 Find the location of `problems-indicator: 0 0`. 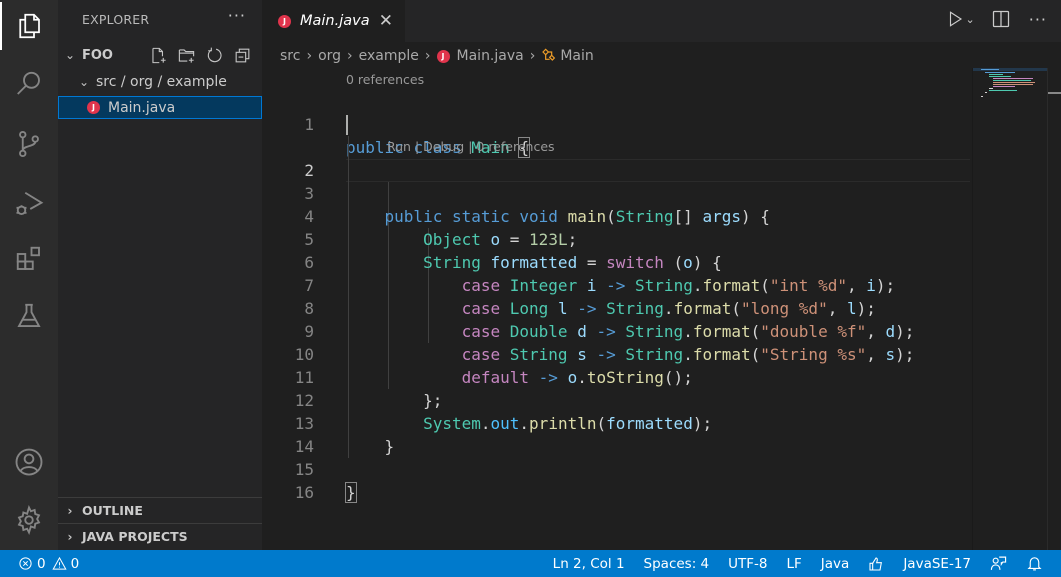

problems-indicator: 0 0 is located at coordinates (48, 563).